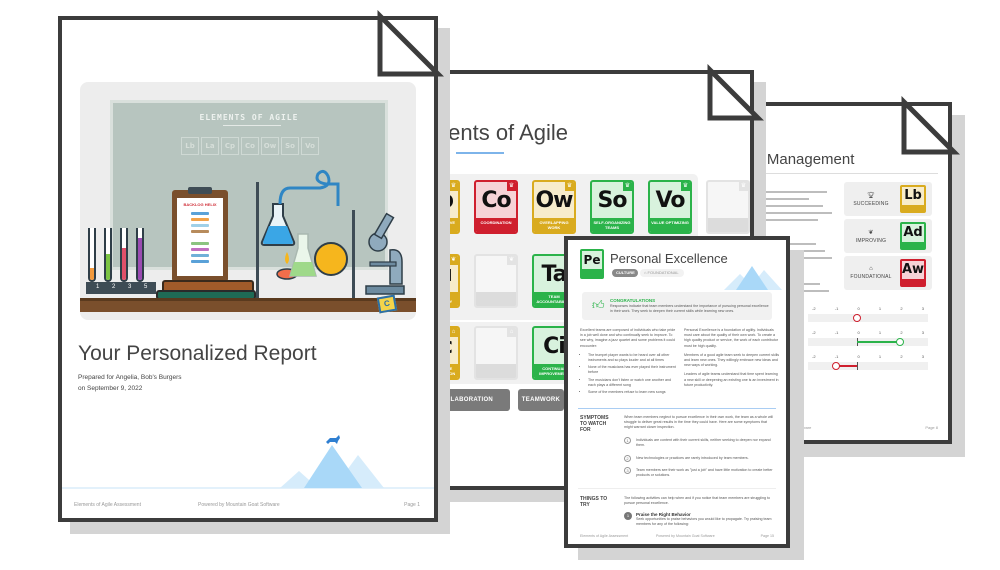 The height and width of the screenshot is (570, 1000). What do you see at coordinates (385, 253) in the screenshot?
I see `microscope` at bounding box center [385, 253].